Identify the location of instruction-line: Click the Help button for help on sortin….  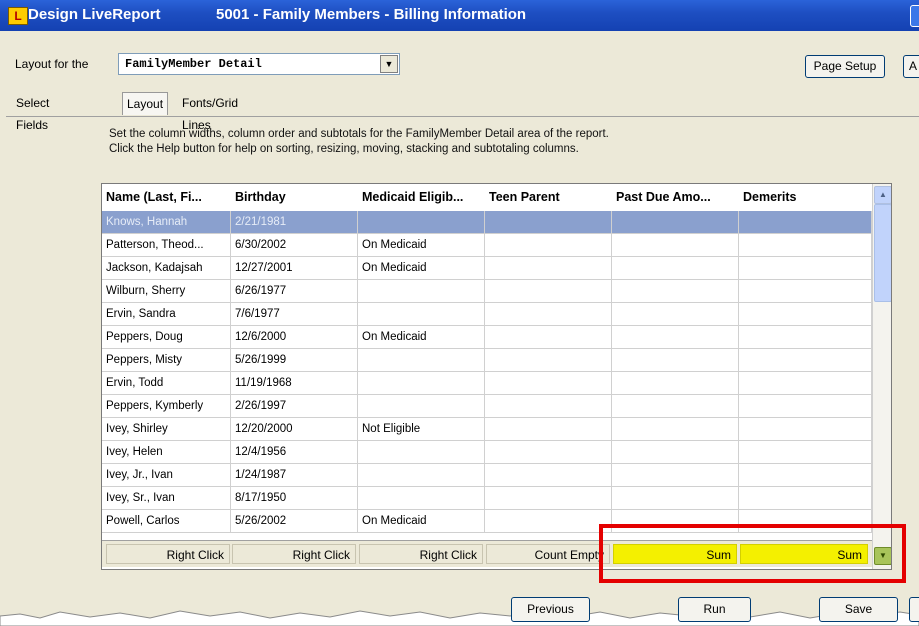
(344, 149).